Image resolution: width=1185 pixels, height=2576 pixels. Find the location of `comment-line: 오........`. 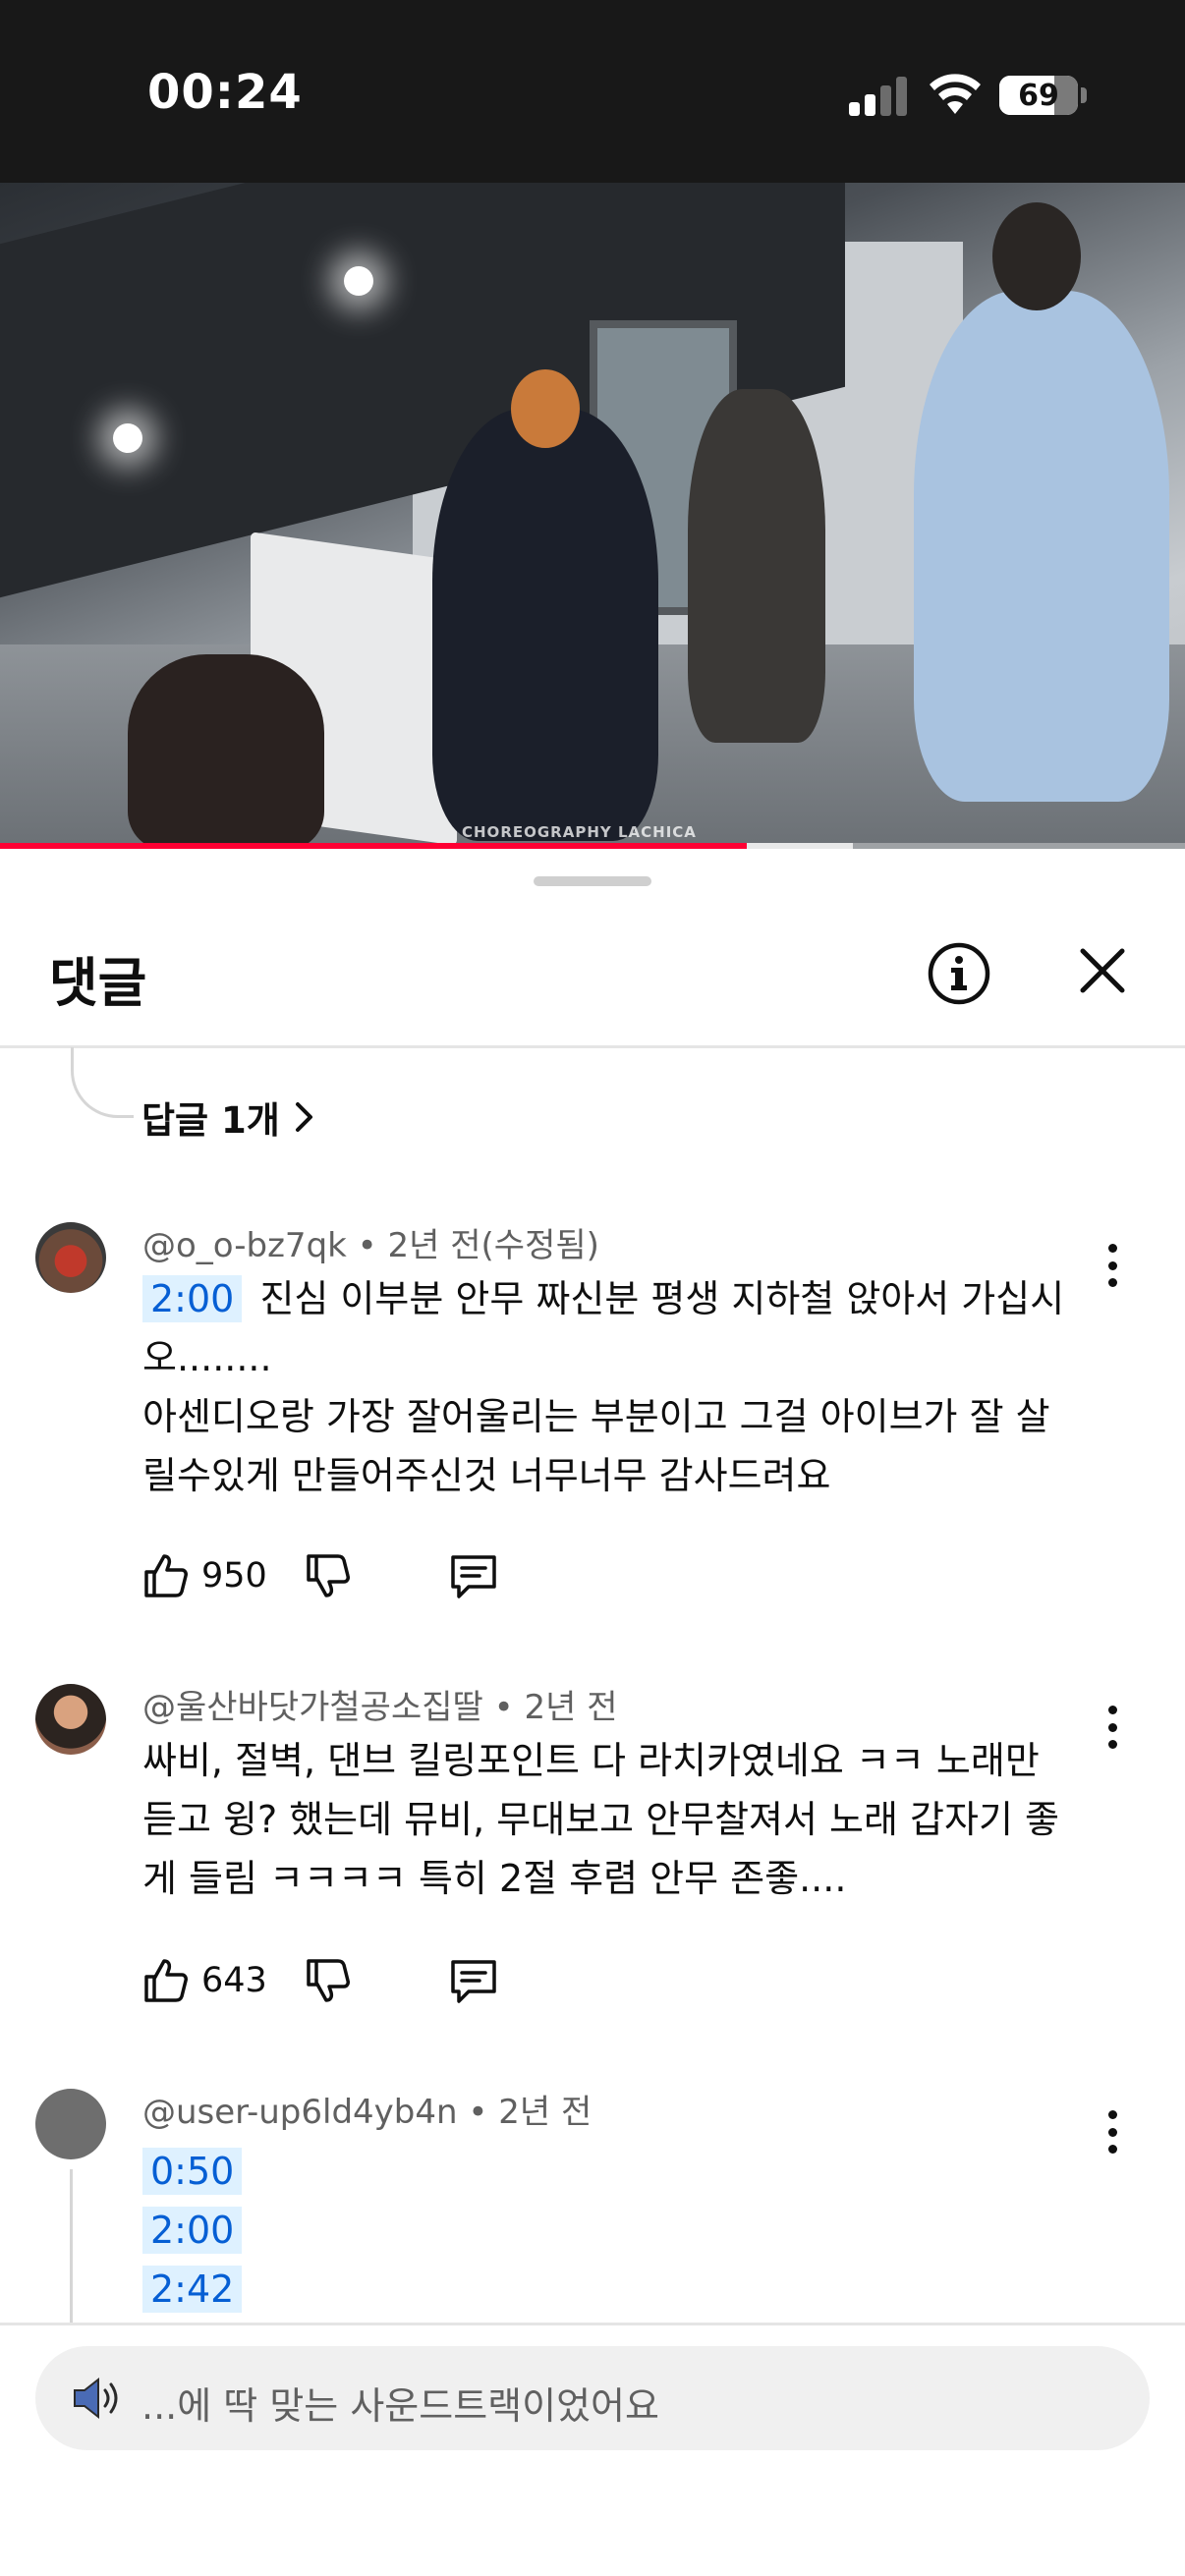

comment-line: 오........ is located at coordinates (207, 1357).